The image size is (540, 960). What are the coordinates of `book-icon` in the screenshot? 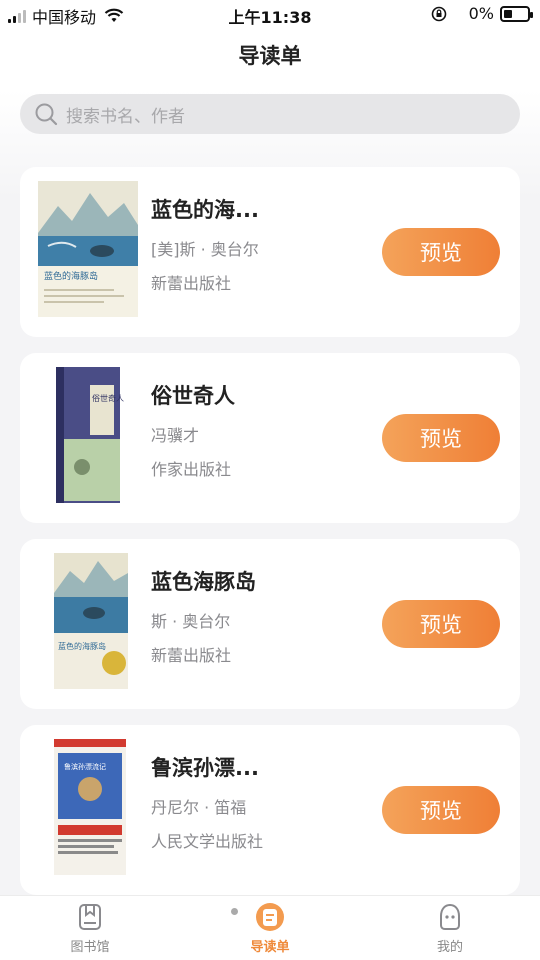 It's located at (90, 917).